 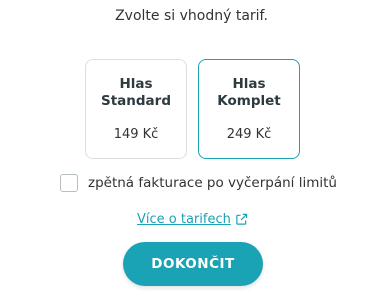 What do you see at coordinates (191, 16) in the screenshot?
I see `prompt-text: Zvolte si vhodný tarif.` at bounding box center [191, 16].